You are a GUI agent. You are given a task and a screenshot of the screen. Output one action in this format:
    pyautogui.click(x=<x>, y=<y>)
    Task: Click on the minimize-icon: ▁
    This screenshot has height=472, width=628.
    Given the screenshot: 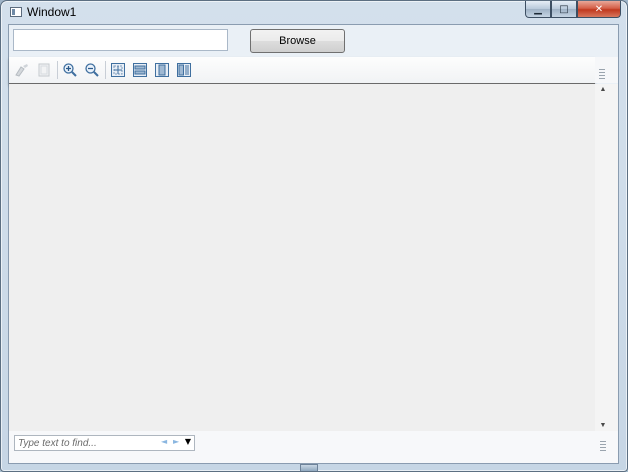 What is the action you would take?
    pyautogui.click(x=538, y=9)
    